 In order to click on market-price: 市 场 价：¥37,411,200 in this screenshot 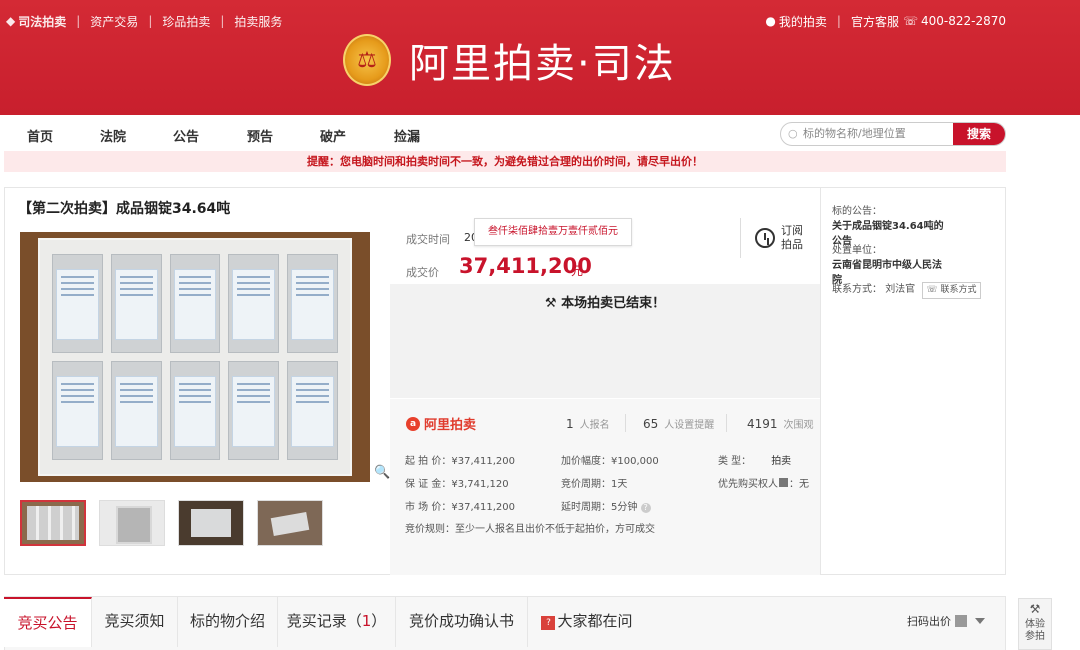, I will do `click(460, 507)`.